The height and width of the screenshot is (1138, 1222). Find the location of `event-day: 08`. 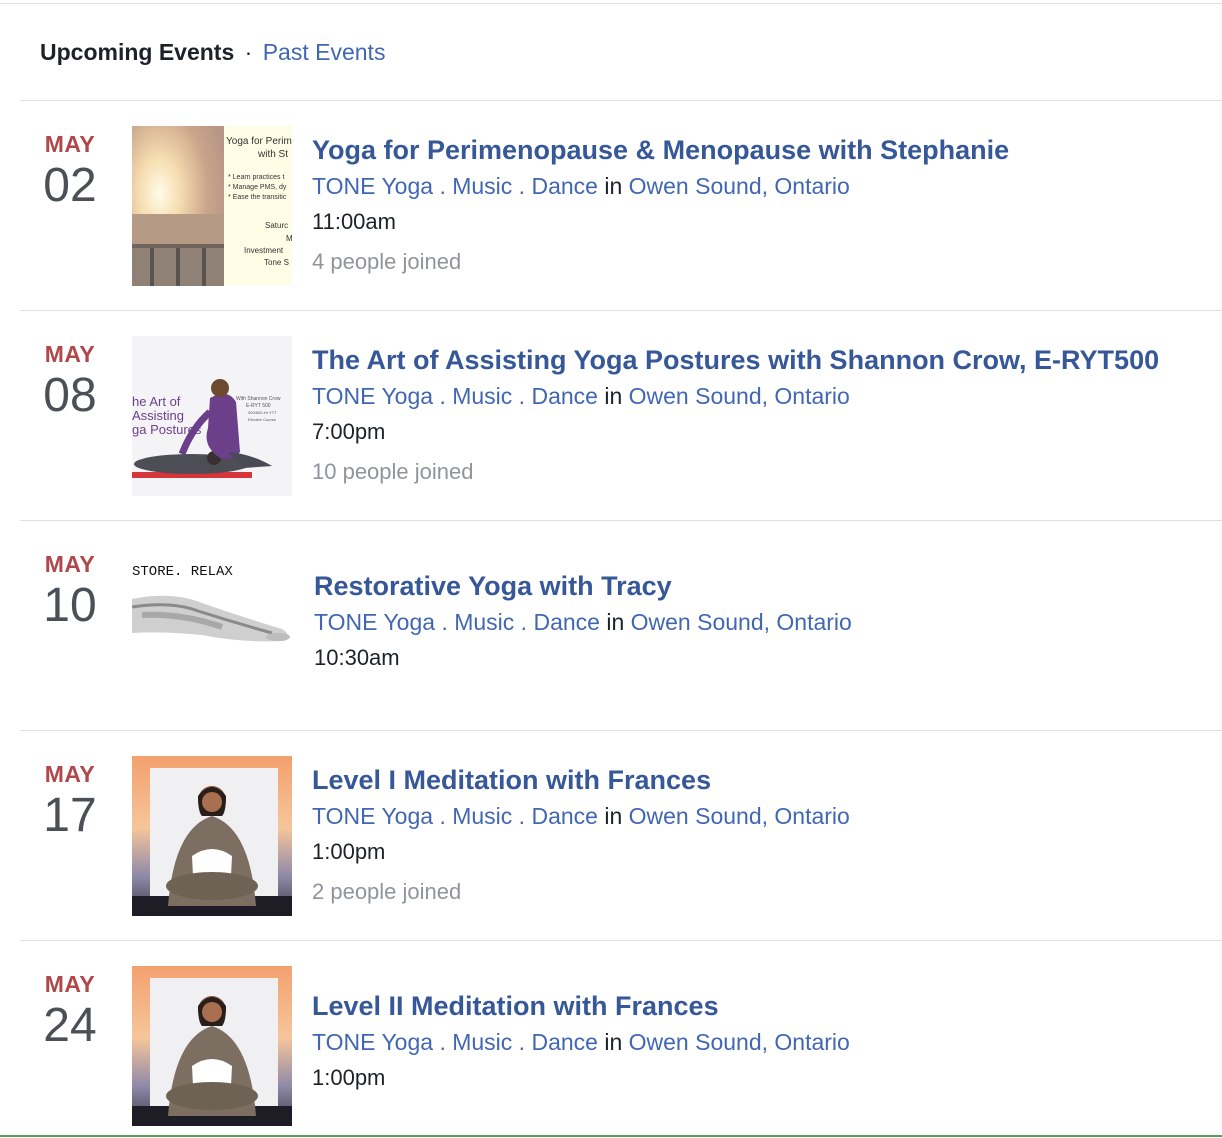

event-day: 08 is located at coordinates (70, 395).